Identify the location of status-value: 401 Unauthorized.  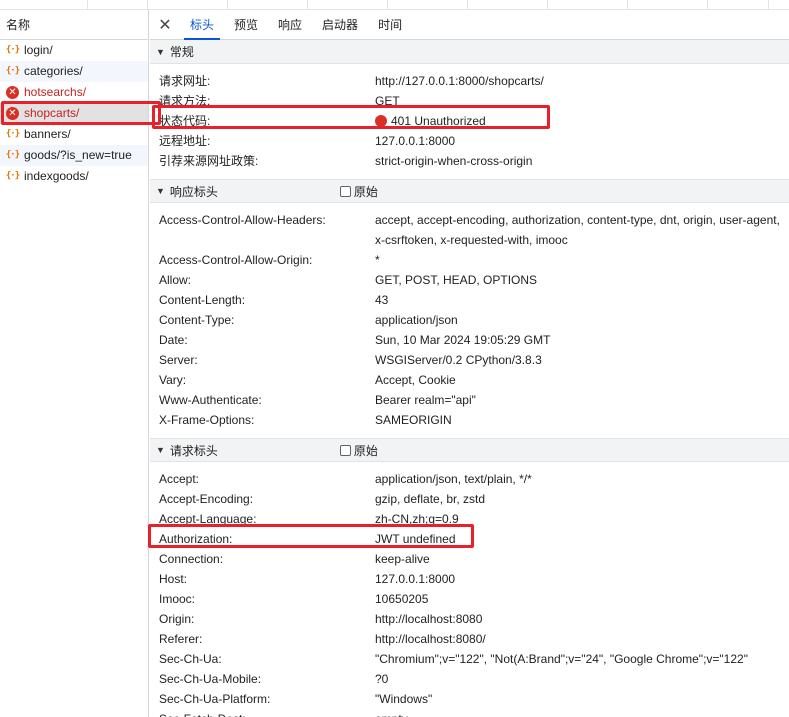
(430, 121).